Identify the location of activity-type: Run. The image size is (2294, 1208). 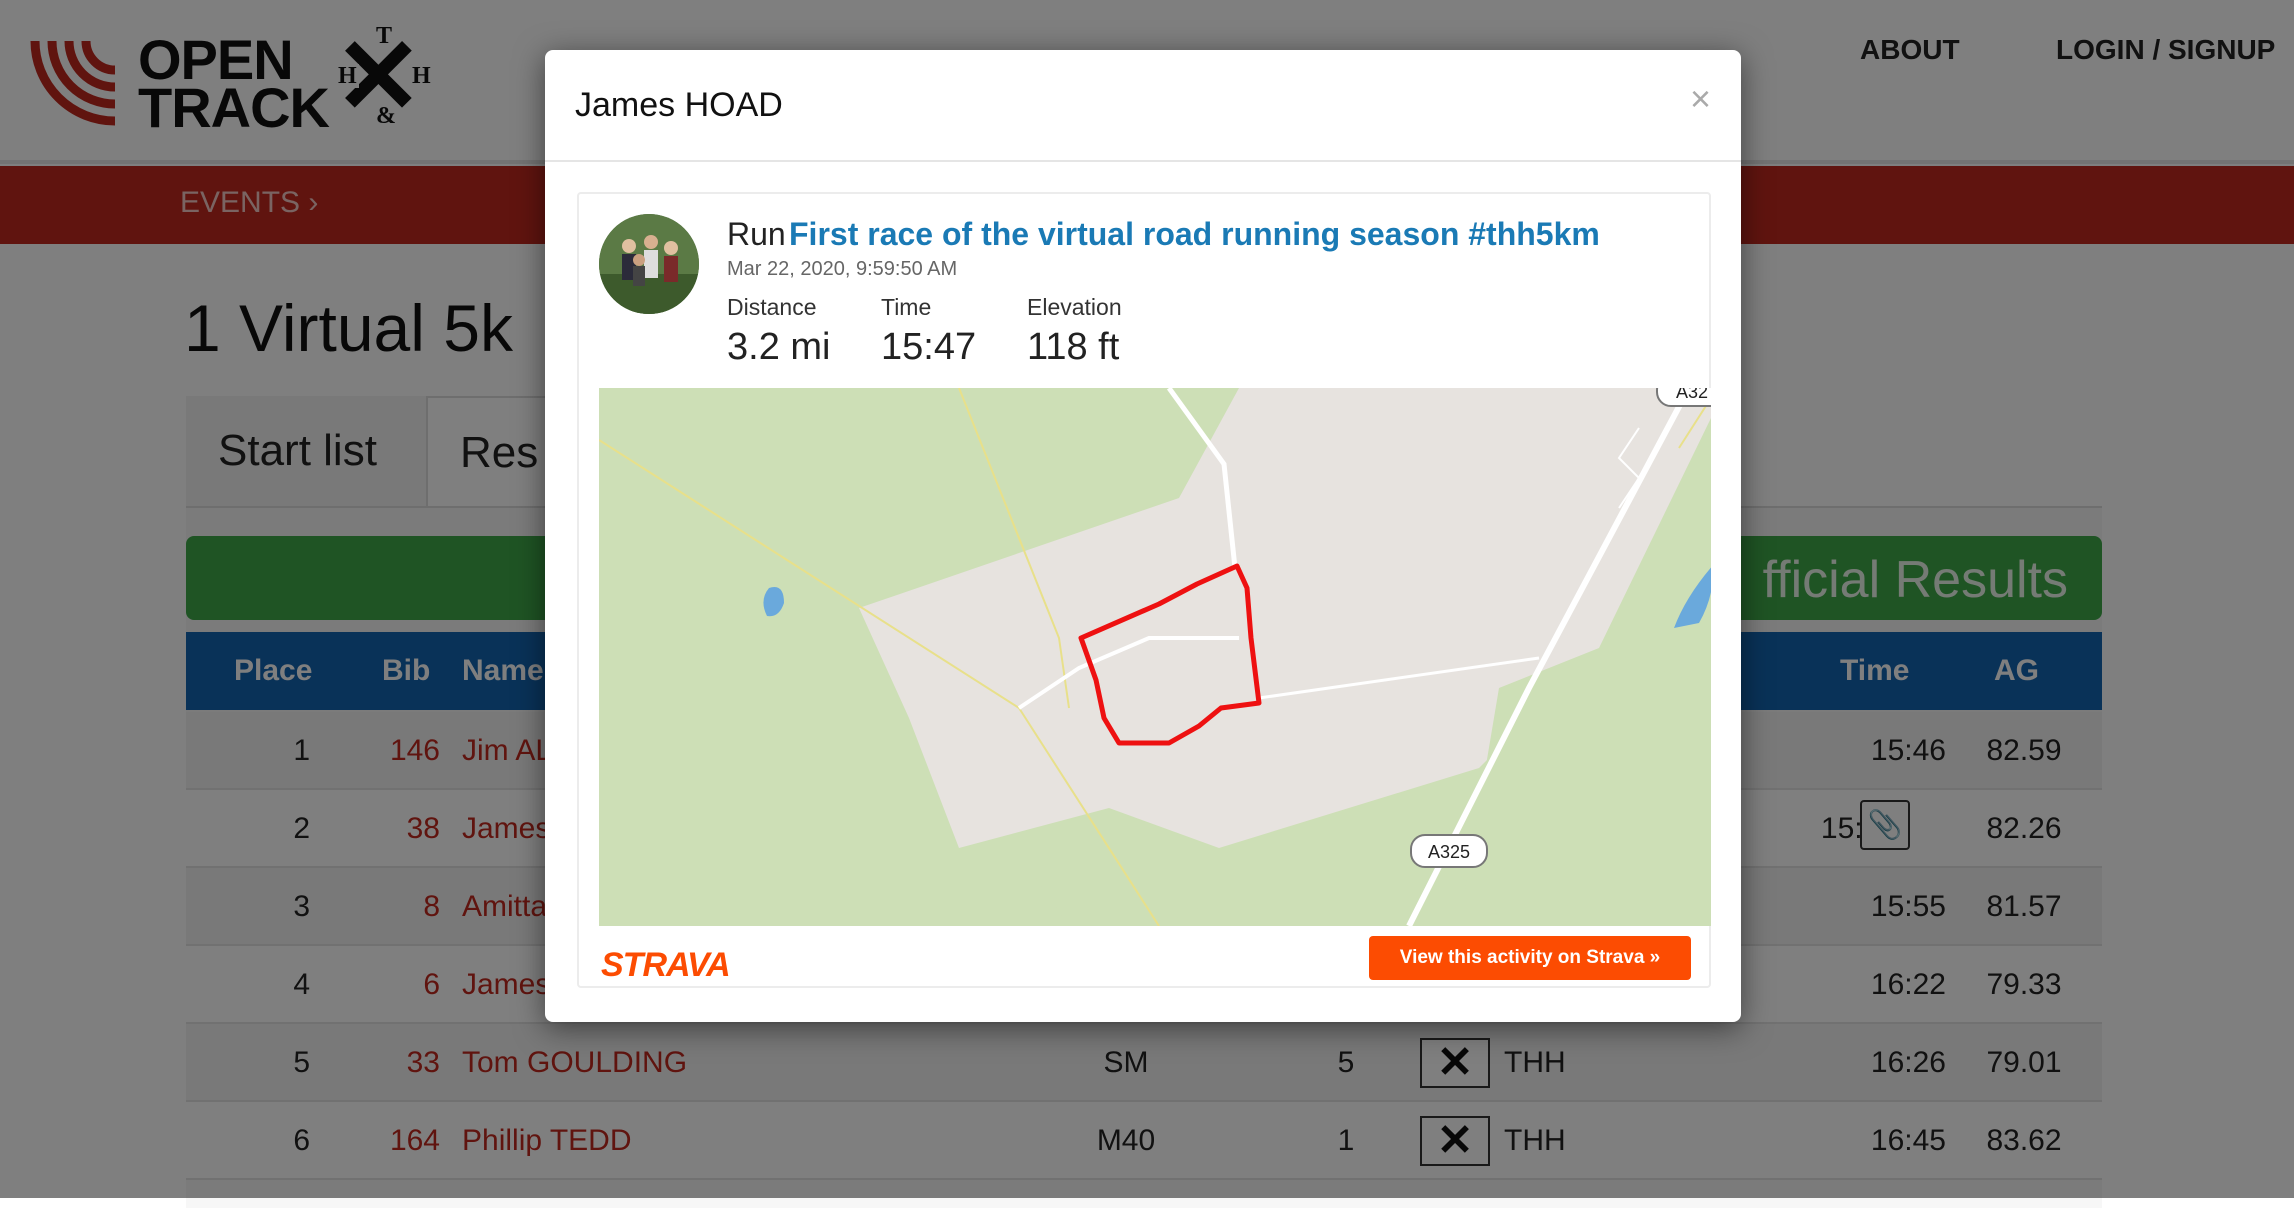
(756, 234).